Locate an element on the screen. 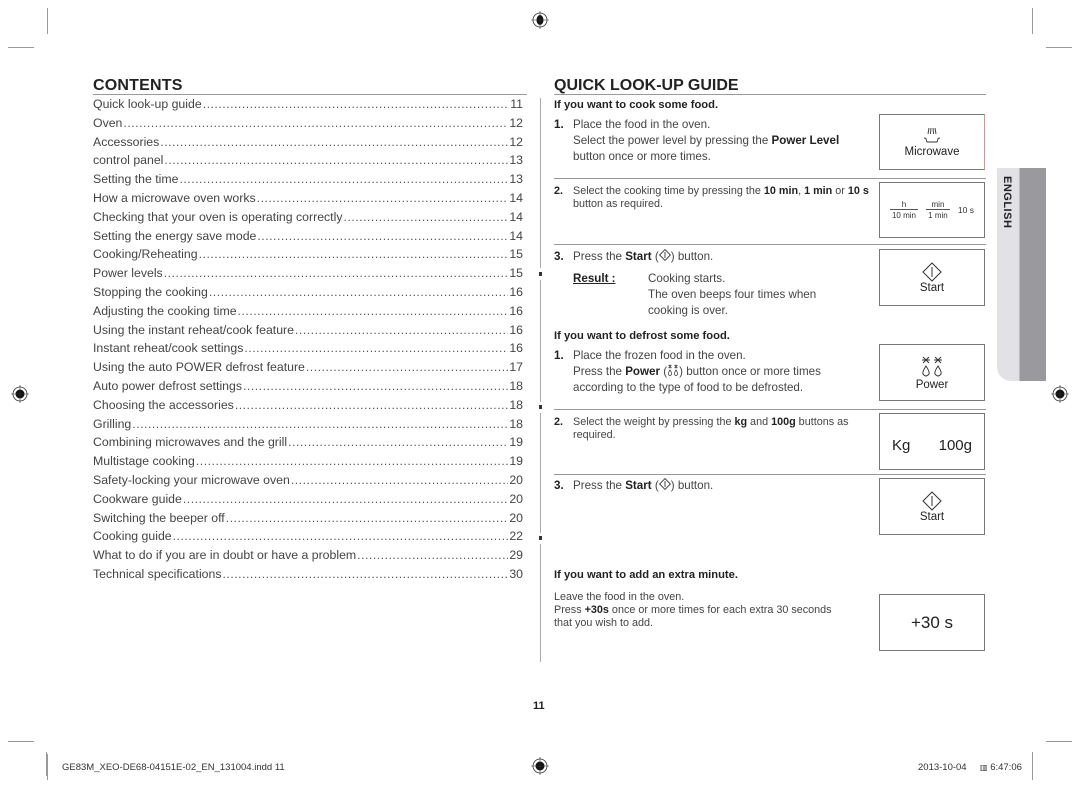 The image size is (1080, 788). toc-entry-page: 18 is located at coordinates (516, 423).